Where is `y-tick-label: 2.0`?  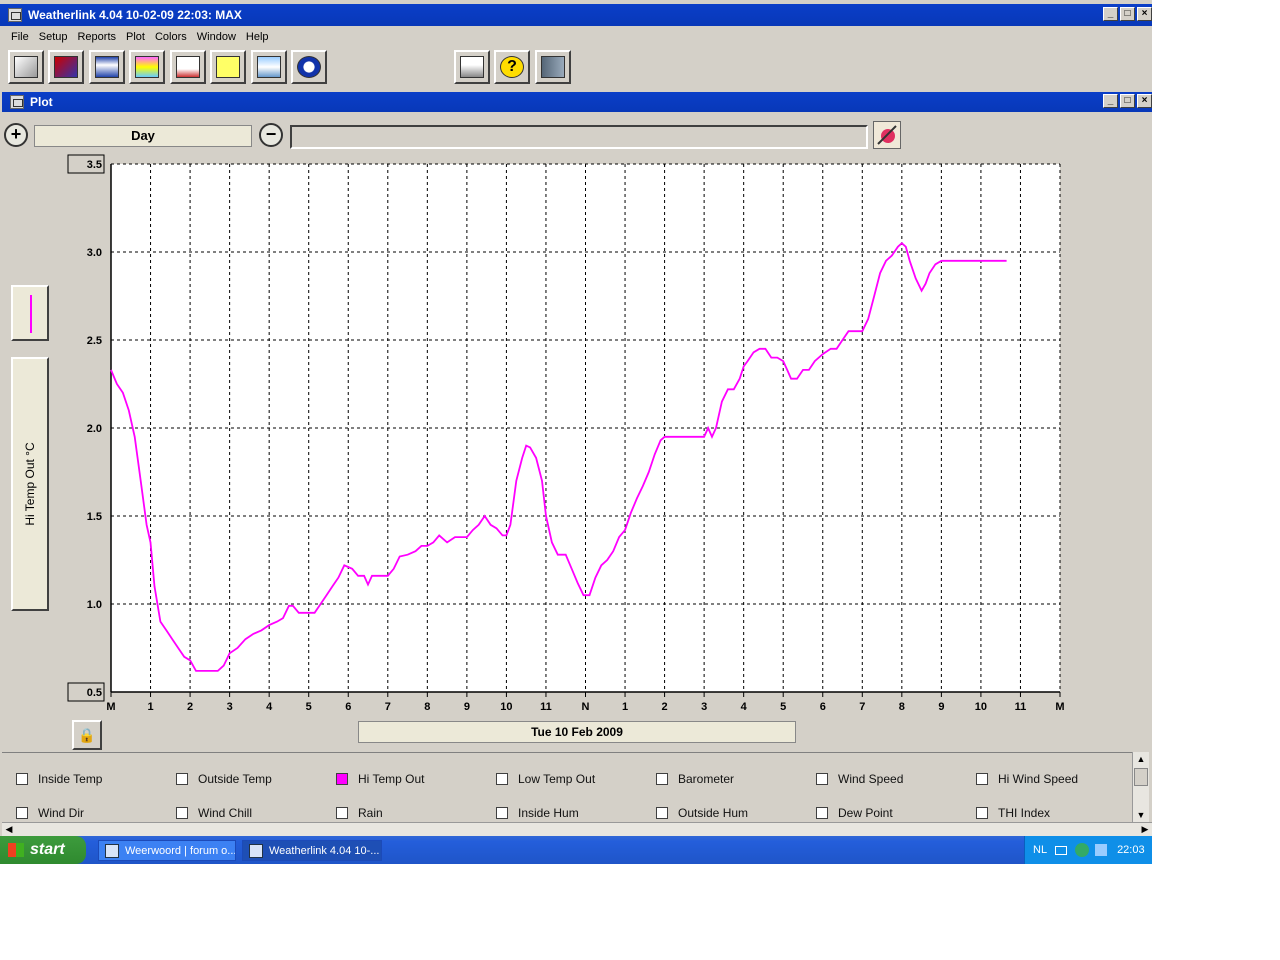
y-tick-label: 2.0 is located at coordinates (94, 429).